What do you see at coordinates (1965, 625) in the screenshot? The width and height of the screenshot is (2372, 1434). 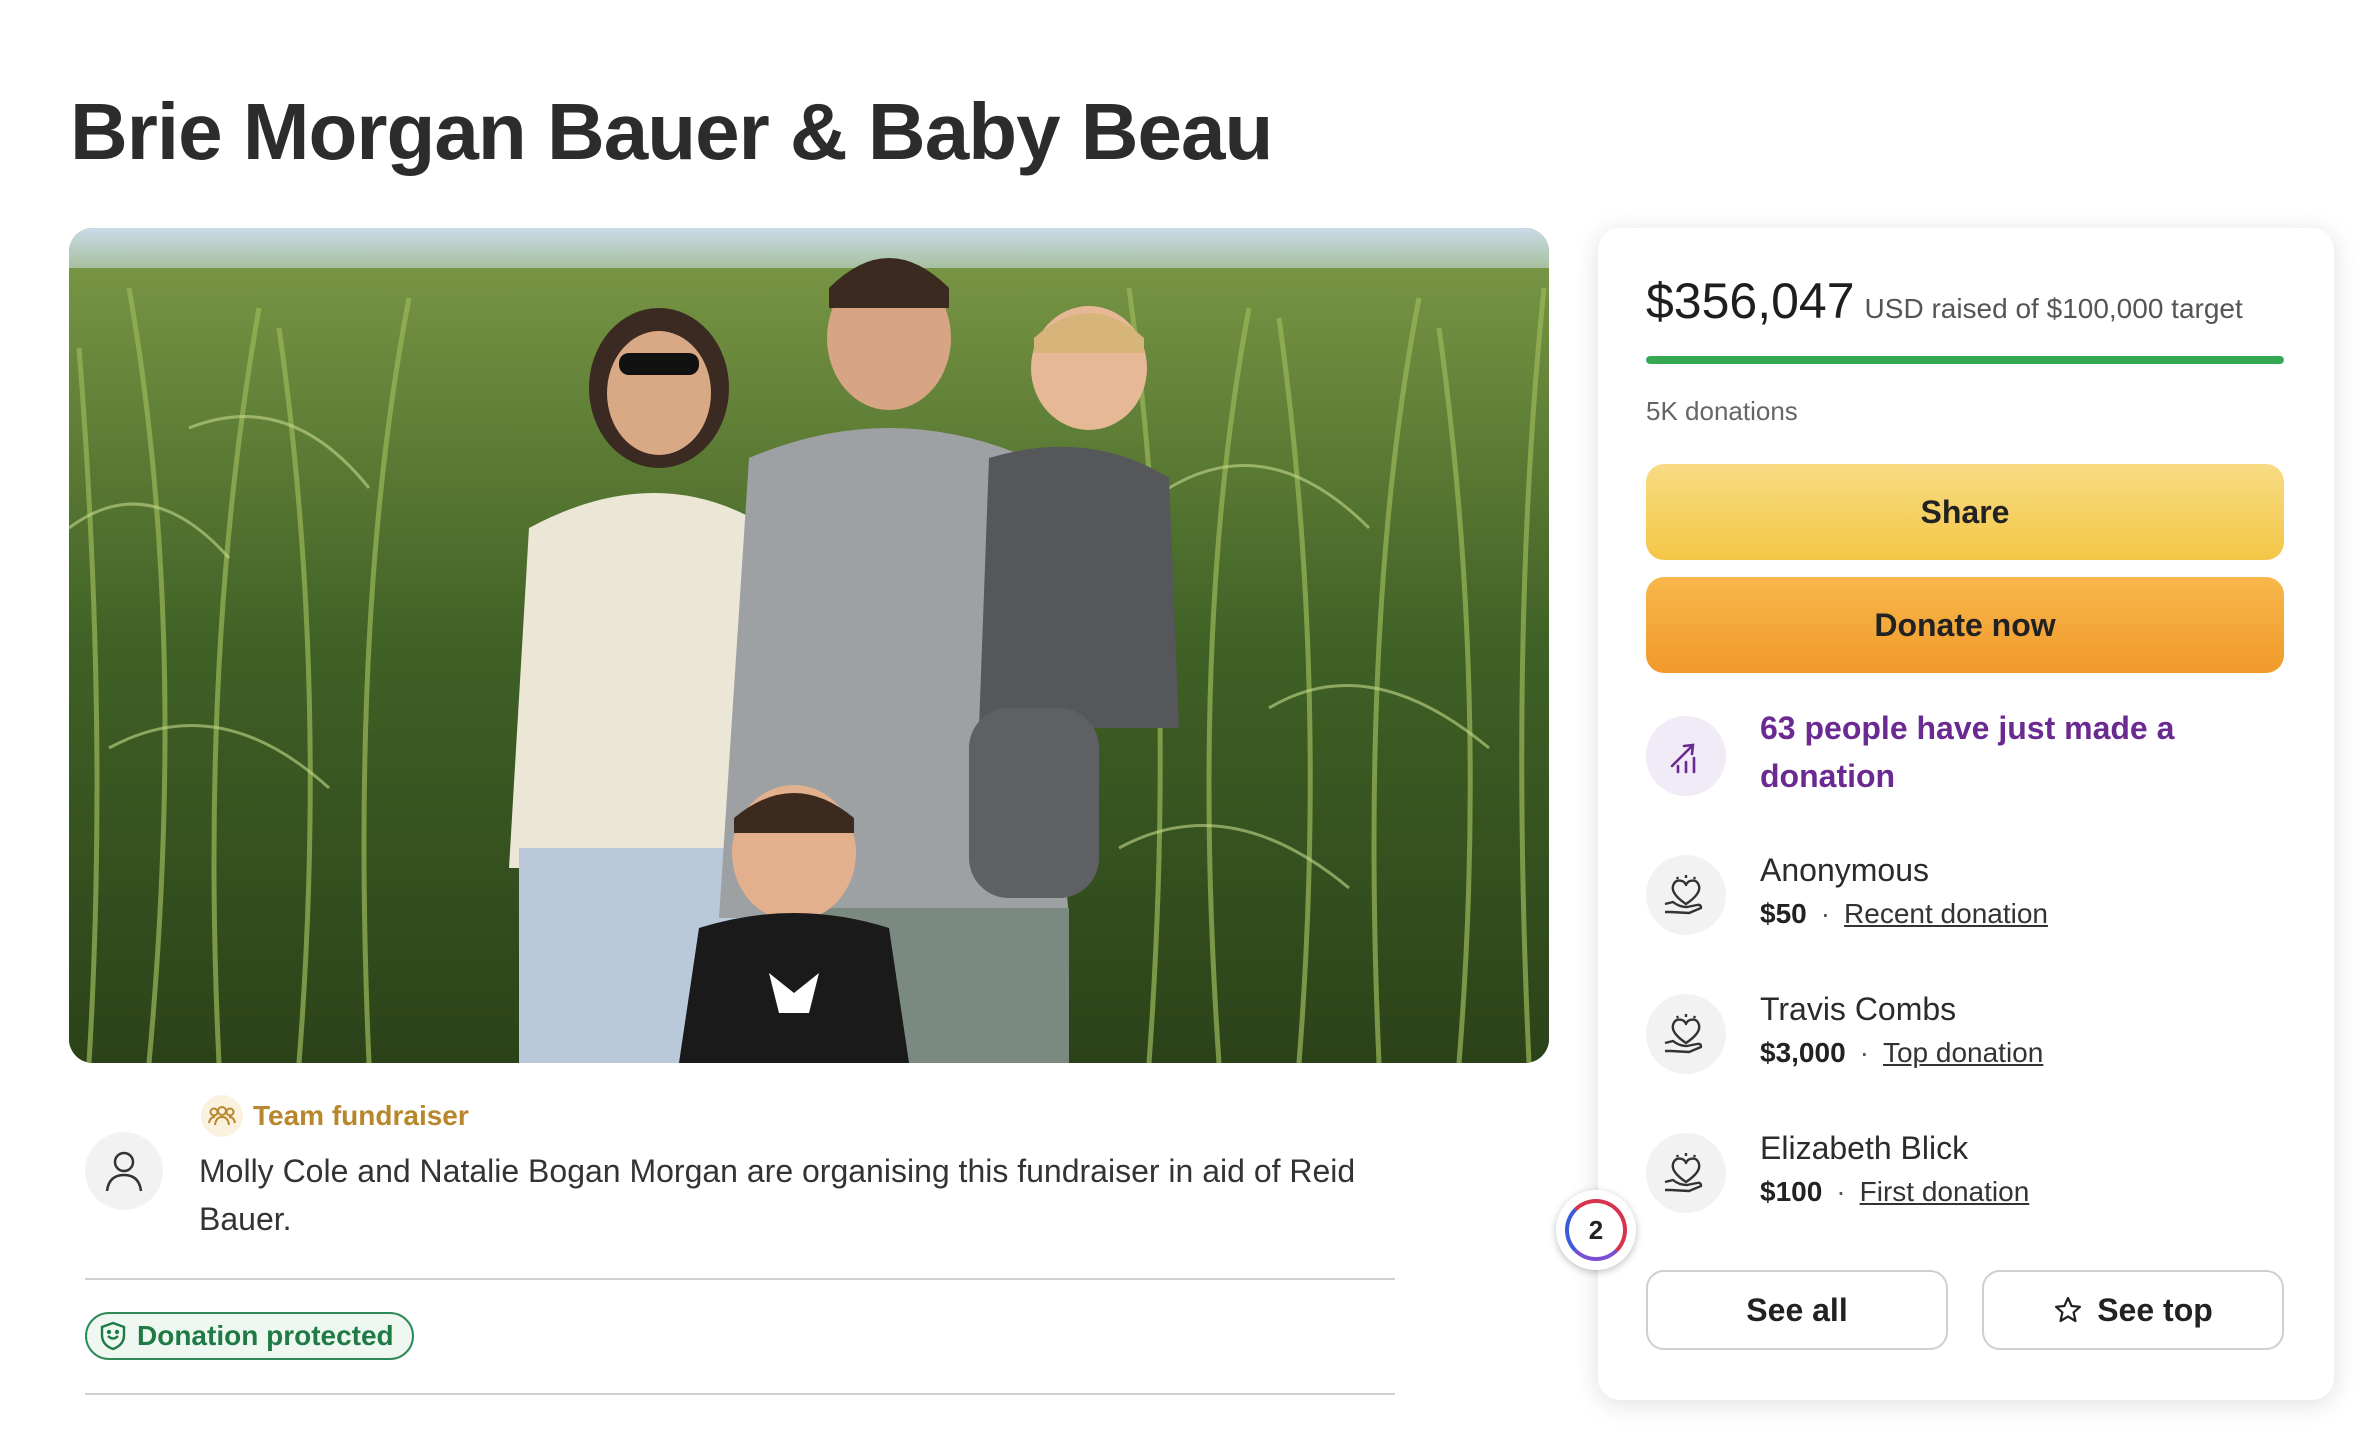 I see `donate-now-button: Donate now` at bounding box center [1965, 625].